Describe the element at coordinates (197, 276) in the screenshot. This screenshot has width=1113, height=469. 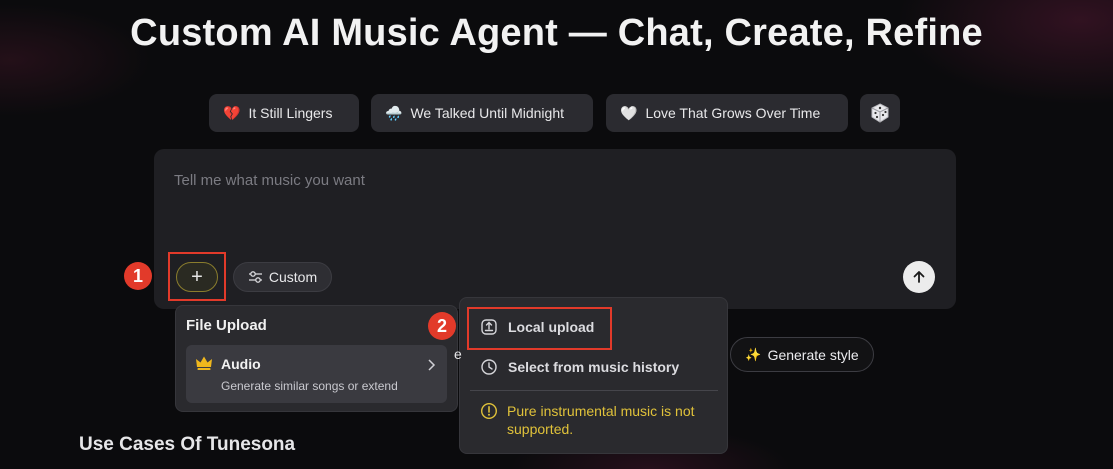
I see `highlight-box-step1` at that location.